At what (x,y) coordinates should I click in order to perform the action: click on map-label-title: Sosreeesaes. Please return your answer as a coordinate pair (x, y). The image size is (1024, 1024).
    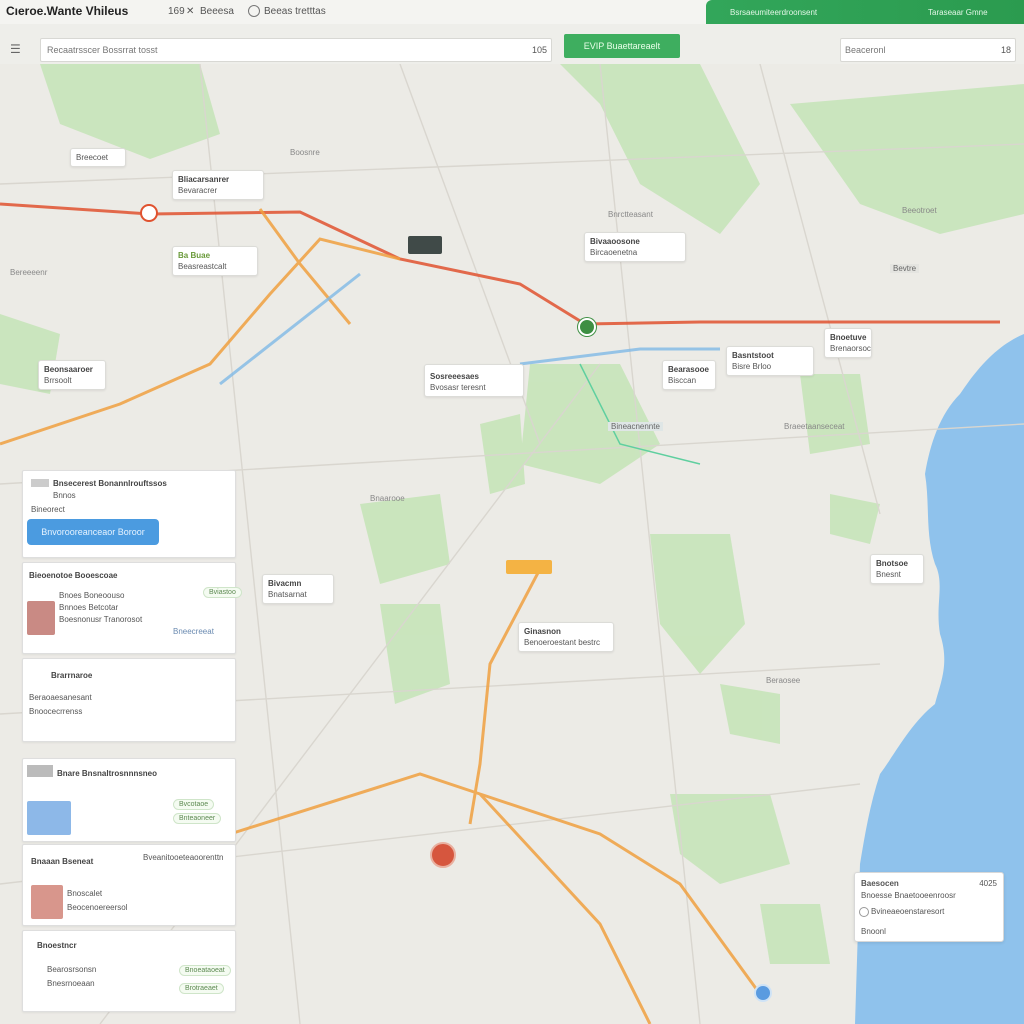
    Looking at the image, I should click on (454, 376).